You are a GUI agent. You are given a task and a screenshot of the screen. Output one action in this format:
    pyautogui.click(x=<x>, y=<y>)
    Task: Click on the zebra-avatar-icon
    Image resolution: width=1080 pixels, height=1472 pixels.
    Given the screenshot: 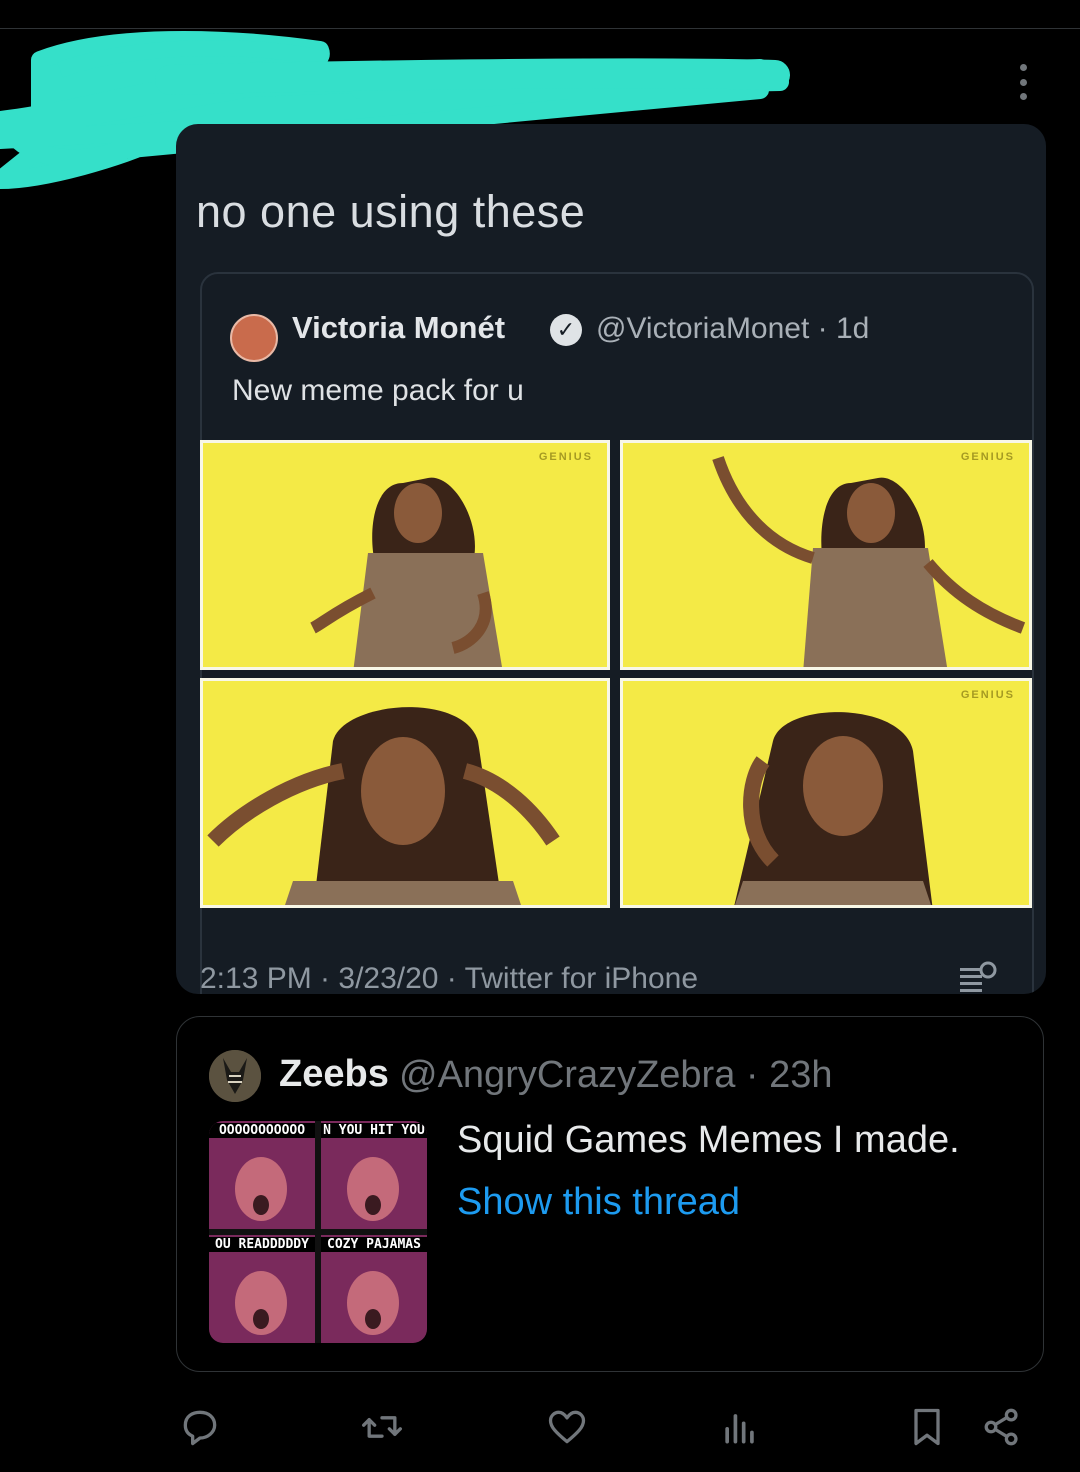 What is the action you would take?
    pyautogui.click(x=235, y=1076)
    